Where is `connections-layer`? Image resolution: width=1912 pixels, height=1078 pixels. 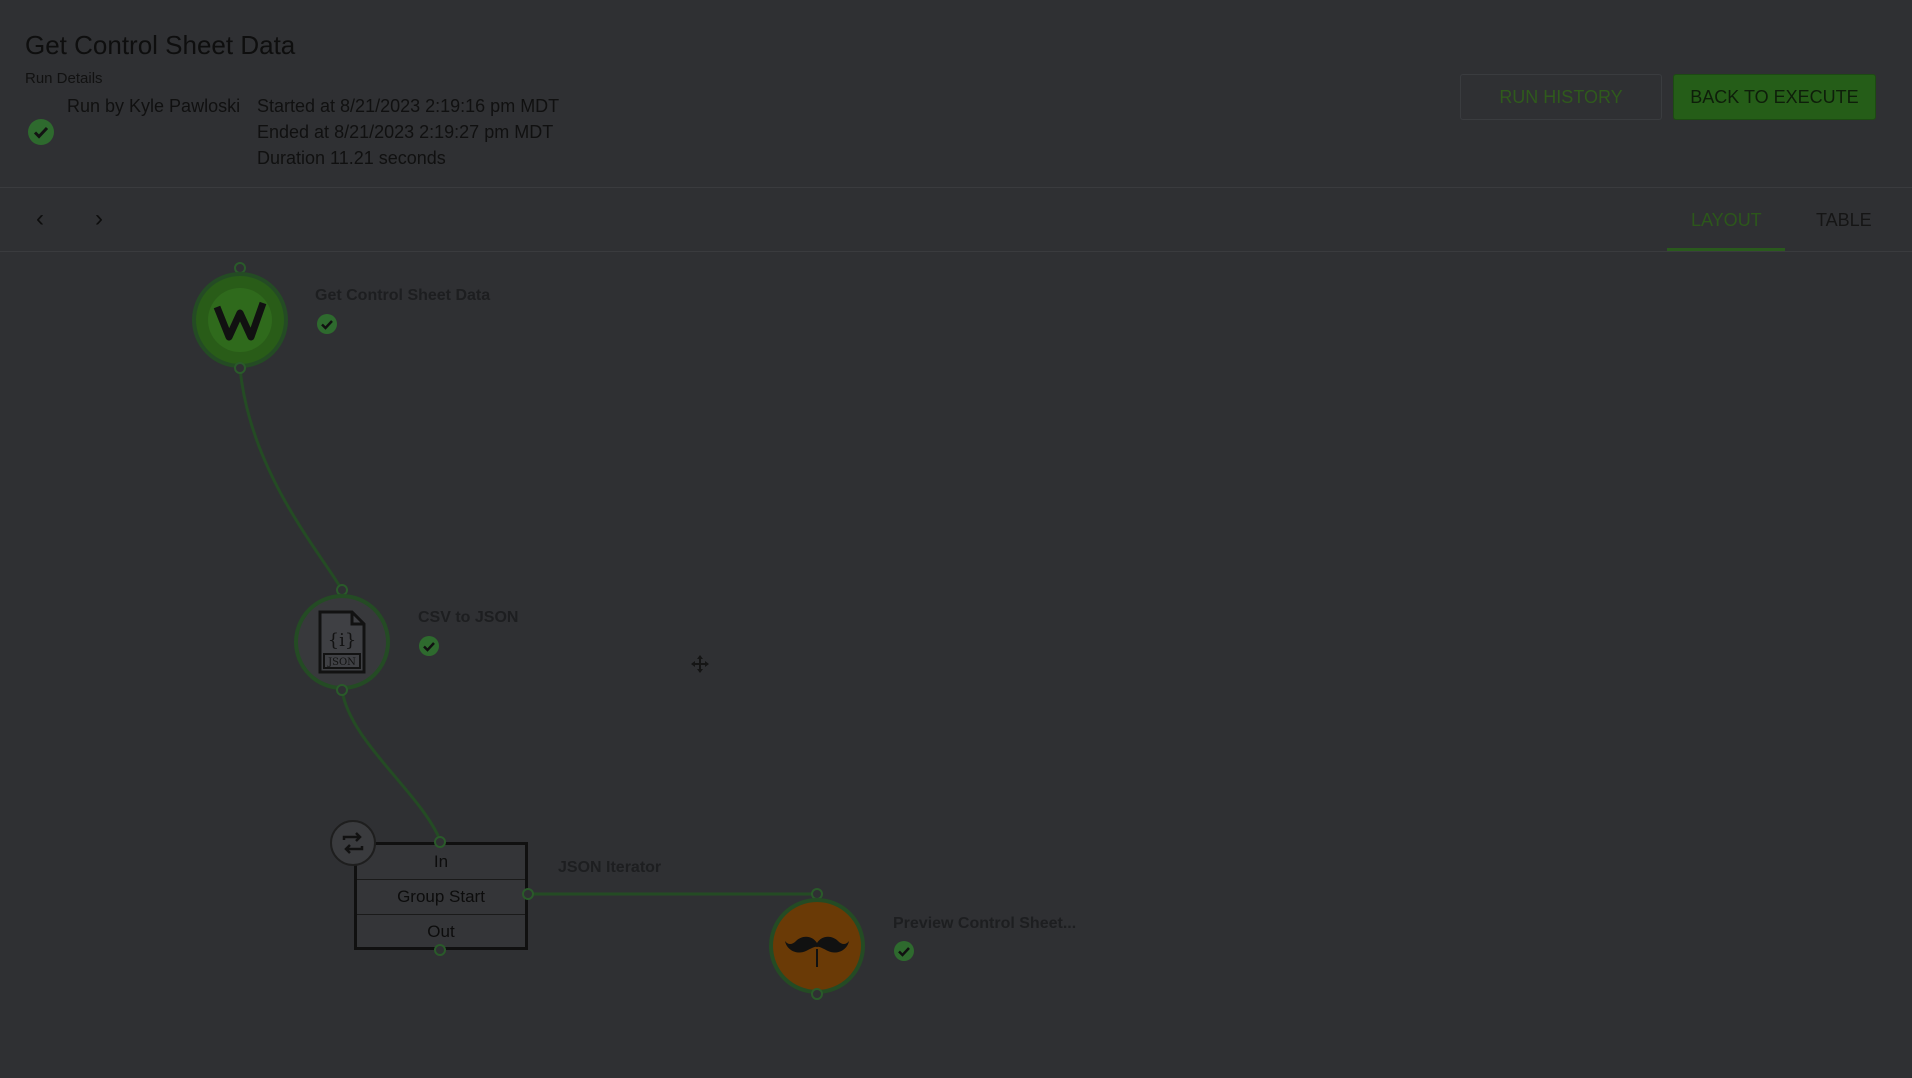 connections-layer is located at coordinates (527, 631).